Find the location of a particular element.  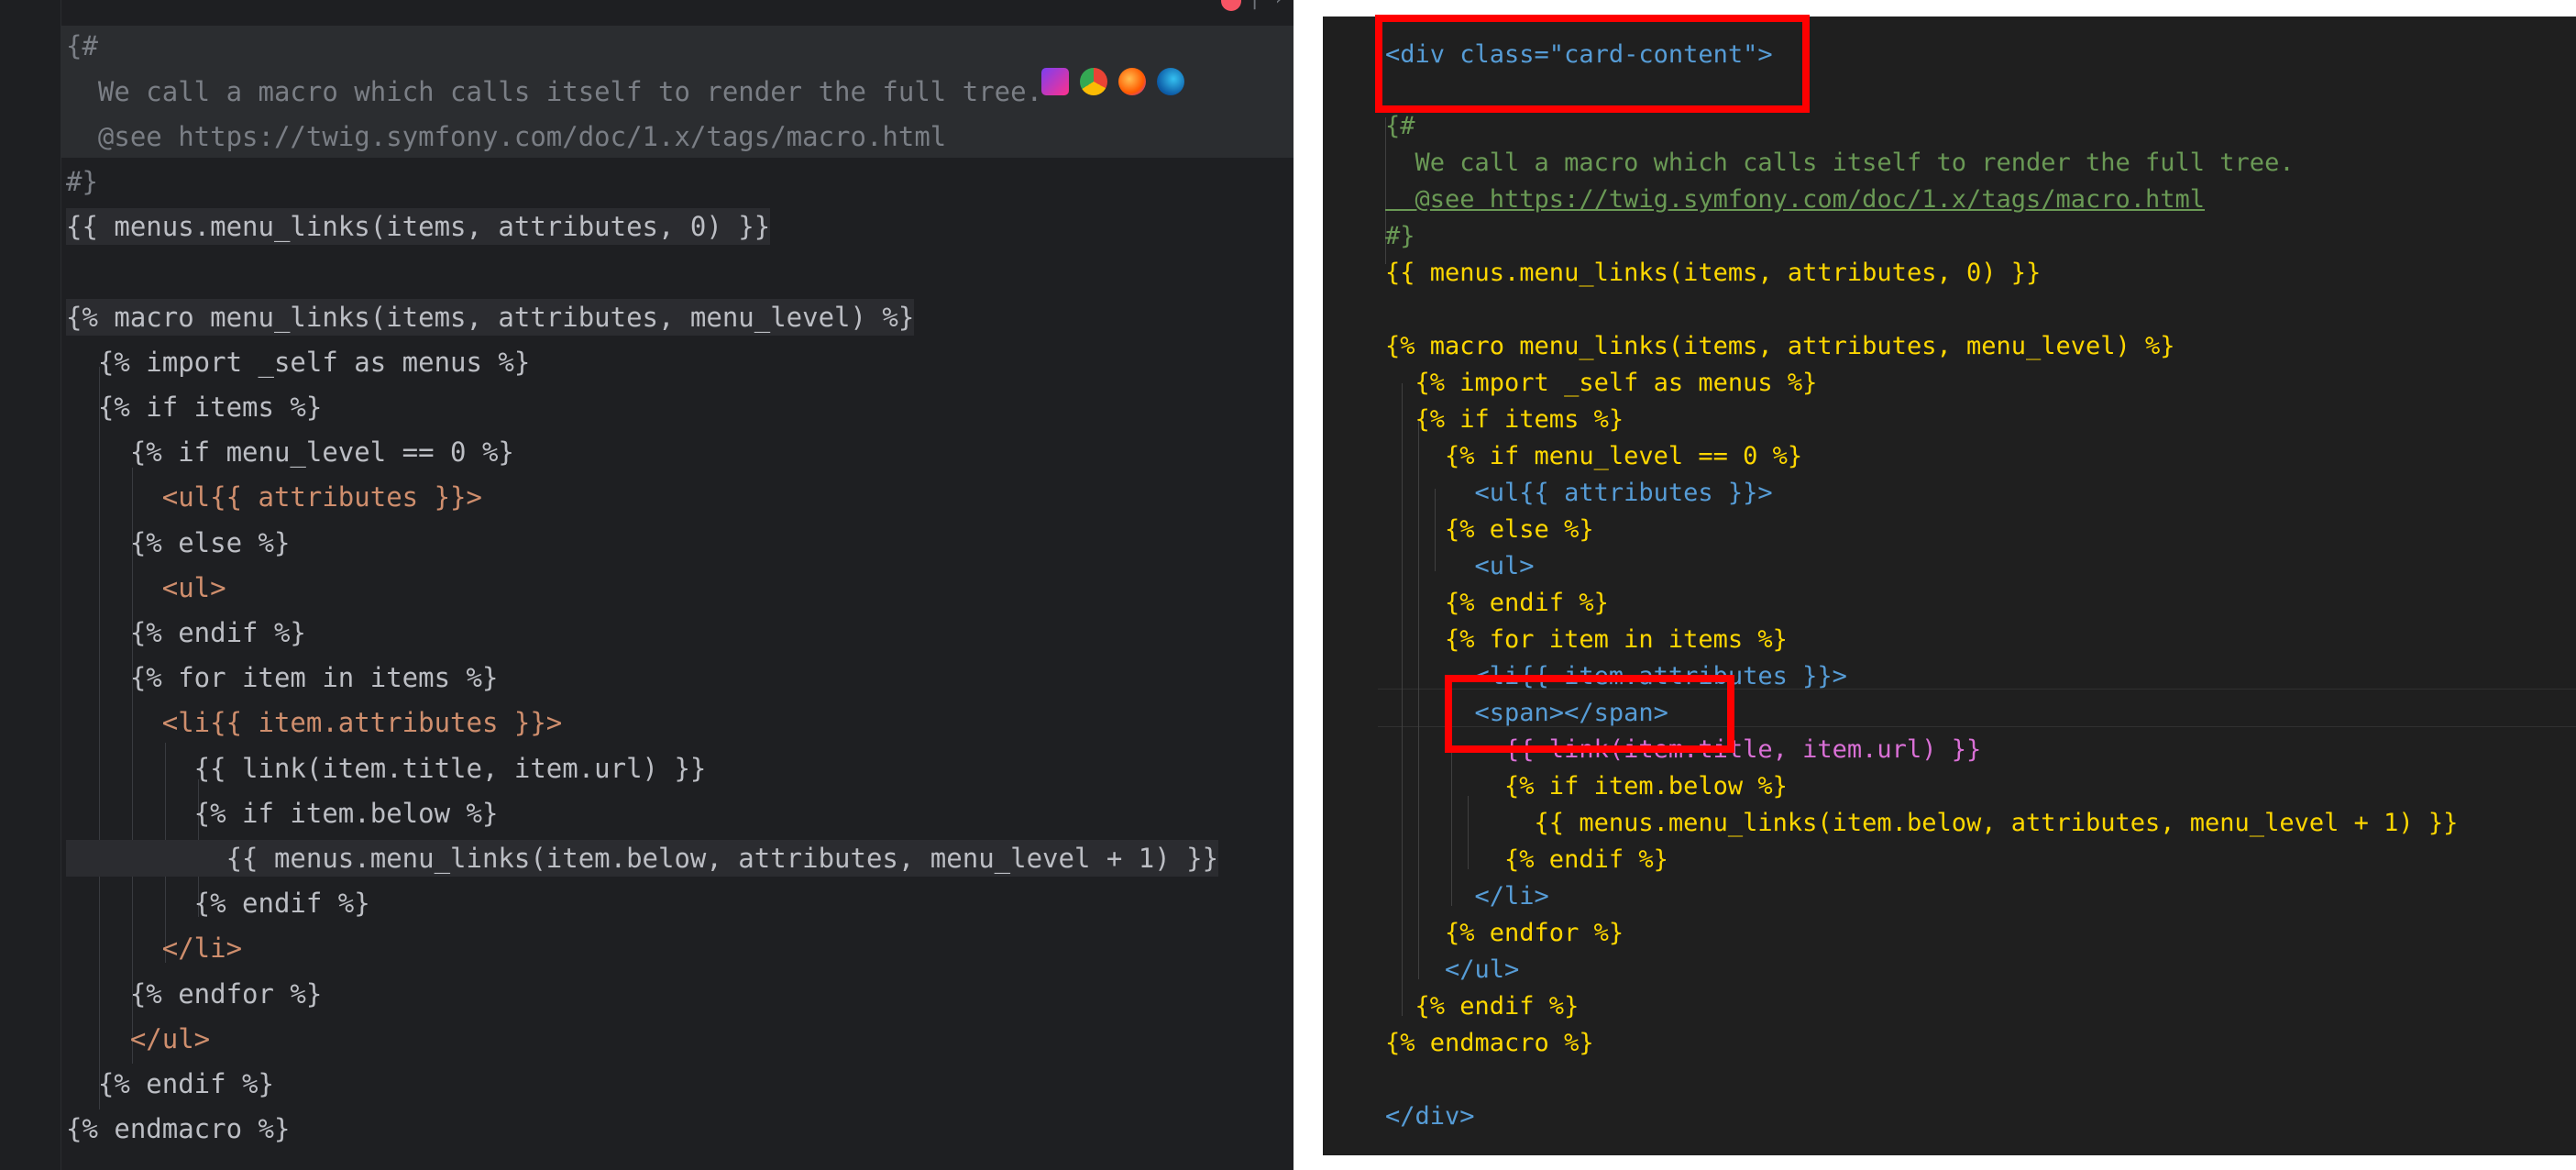

error-indicator-icon is located at coordinates (1231, 5).